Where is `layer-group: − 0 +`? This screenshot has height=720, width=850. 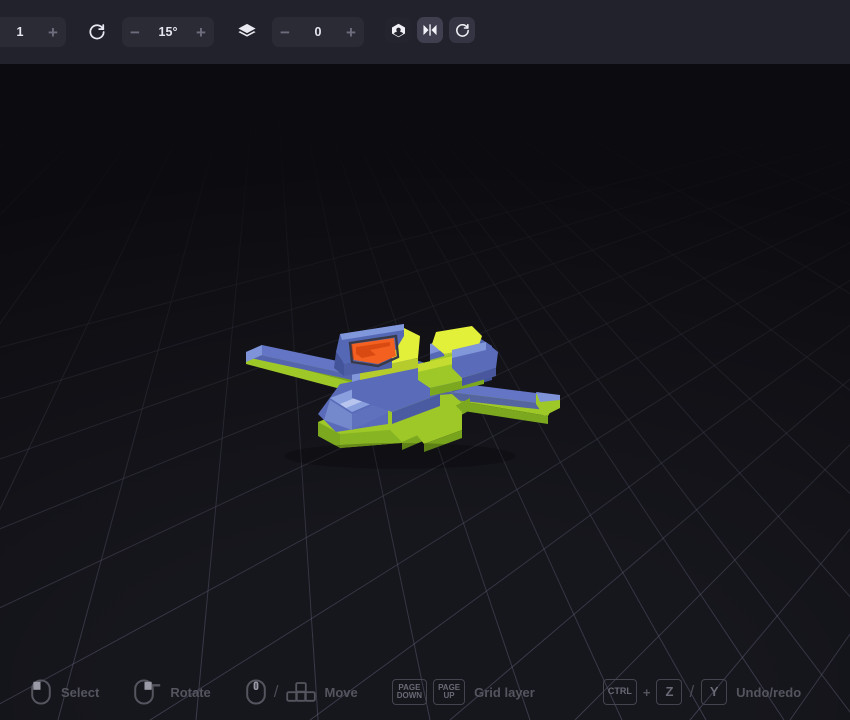
layer-group: − 0 + is located at coordinates (299, 32).